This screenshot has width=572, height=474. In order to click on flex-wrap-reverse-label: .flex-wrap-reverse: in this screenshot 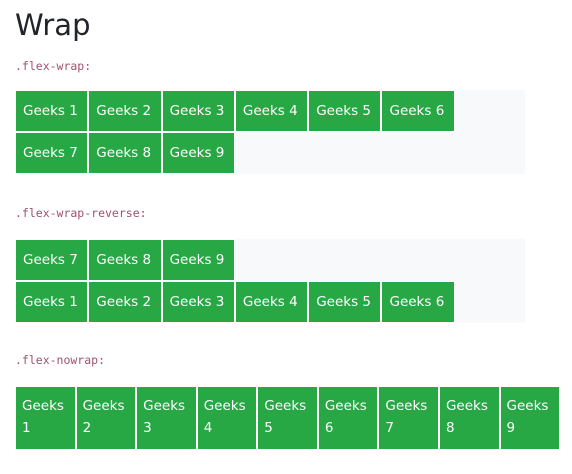, I will do `click(81, 213)`.